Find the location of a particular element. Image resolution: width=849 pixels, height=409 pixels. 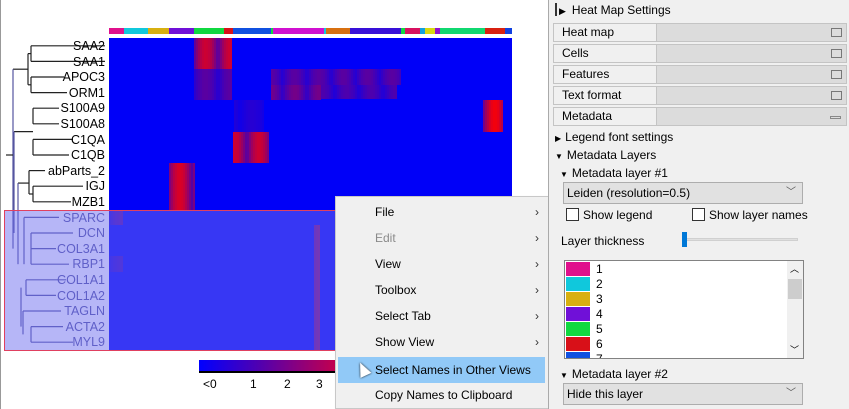

cluster-list-item: 4 is located at coordinates (676, 314).